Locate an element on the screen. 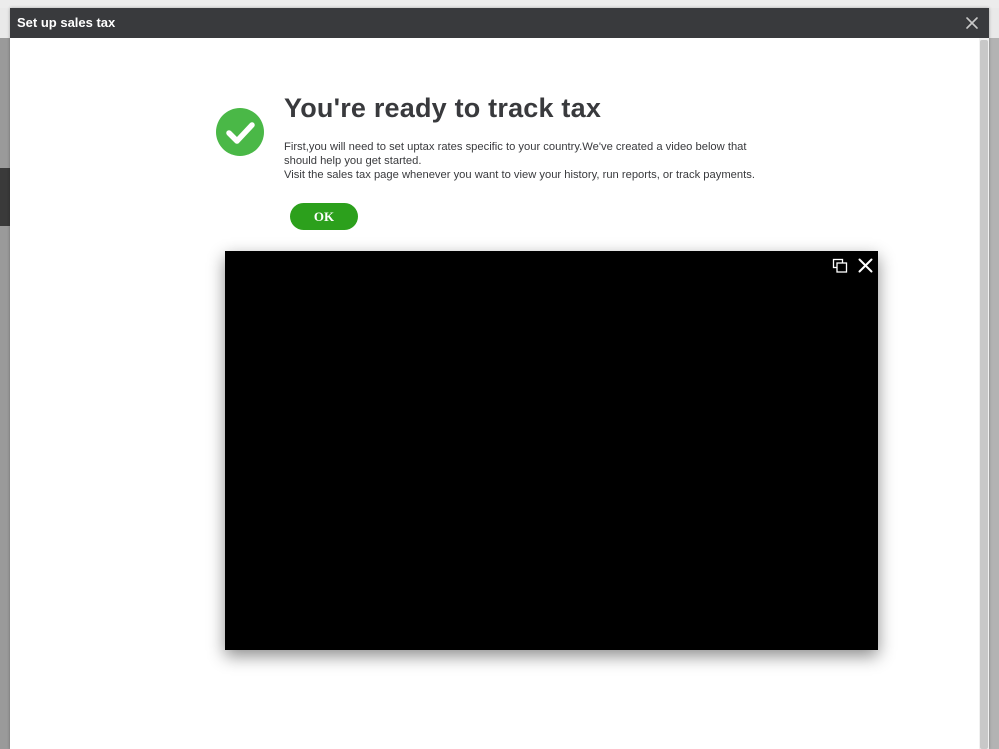 Image resolution: width=999 pixels, height=749 pixels. scrollbar-thumb is located at coordinates (984, 394).